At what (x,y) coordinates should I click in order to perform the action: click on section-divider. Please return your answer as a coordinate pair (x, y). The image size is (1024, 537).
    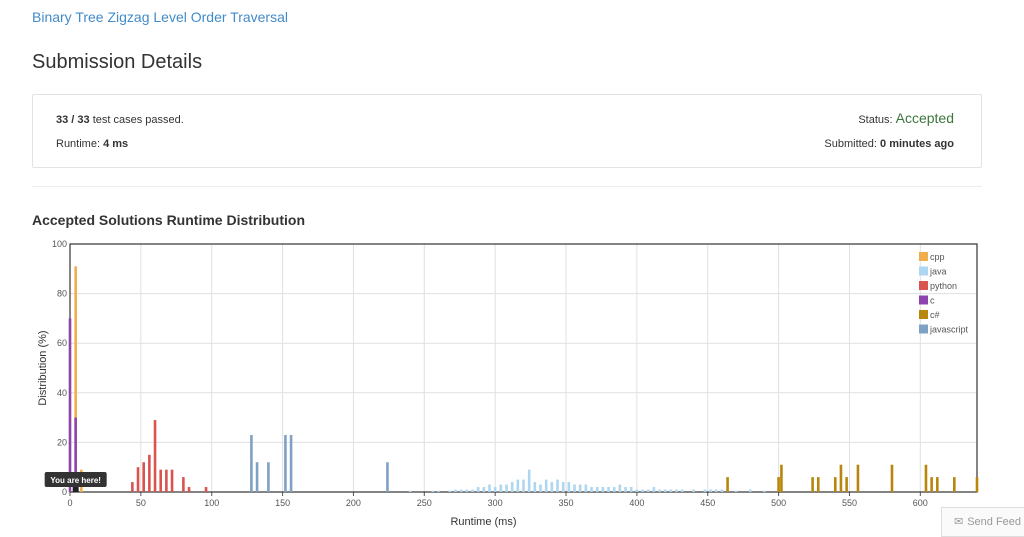
    Looking at the image, I should click on (507, 186).